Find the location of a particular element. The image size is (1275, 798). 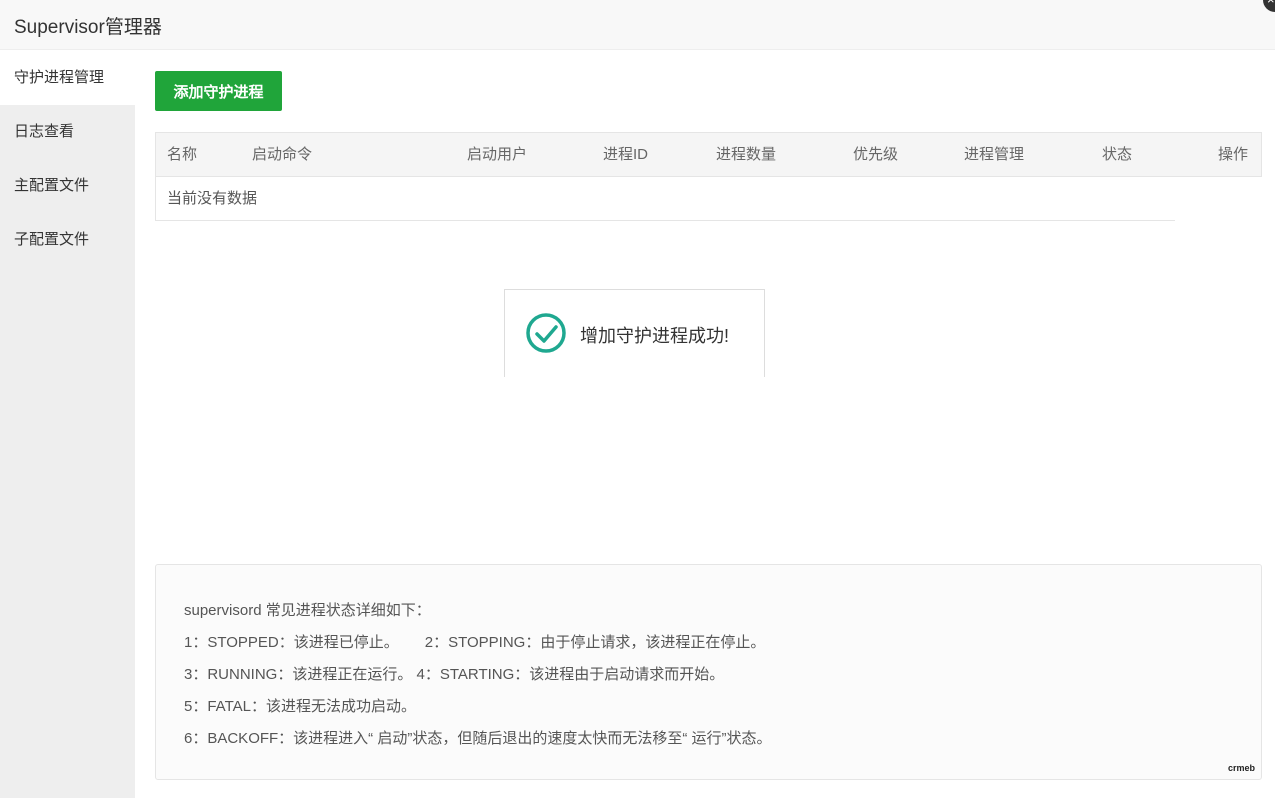

status-desc-stopped: 1：STOPPED：该进程已停止。 is located at coordinates (291, 642).